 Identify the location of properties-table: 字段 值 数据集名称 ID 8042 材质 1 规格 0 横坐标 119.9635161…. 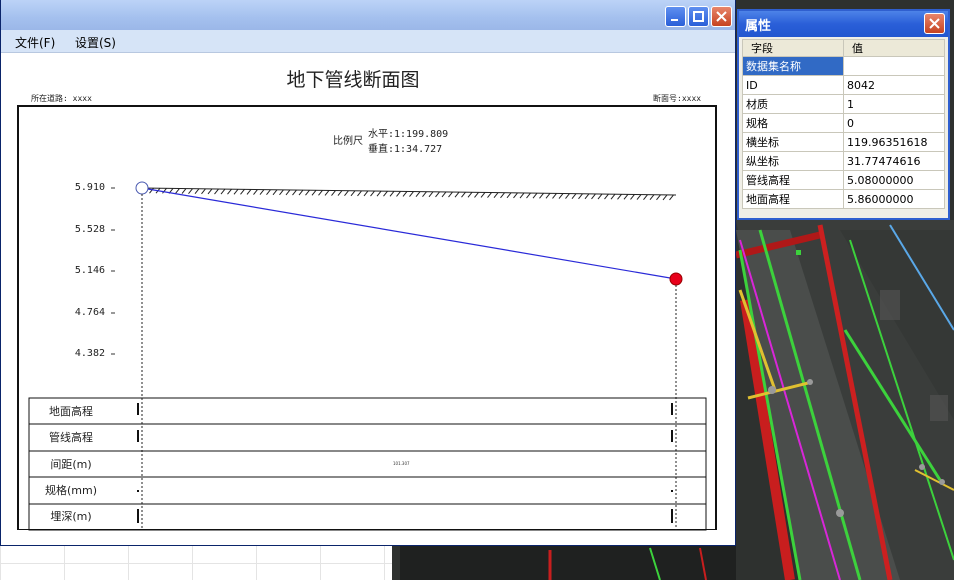
(843, 124).